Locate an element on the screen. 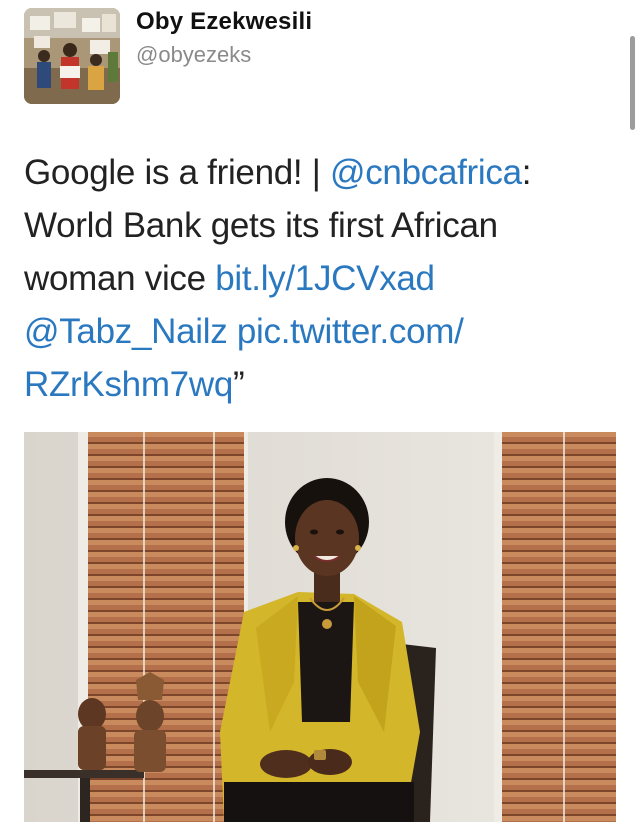 The image size is (640, 822). author-avatar is located at coordinates (72, 56).